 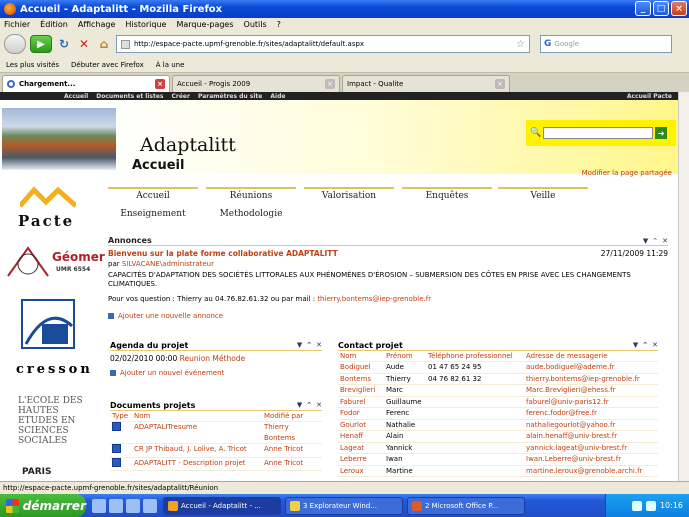 What do you see at coordinates (591, 379) in the screenshot?
I see `contact-email: thierry.bontems@iep-grenoble.fr` at bounding box center [591, 379].